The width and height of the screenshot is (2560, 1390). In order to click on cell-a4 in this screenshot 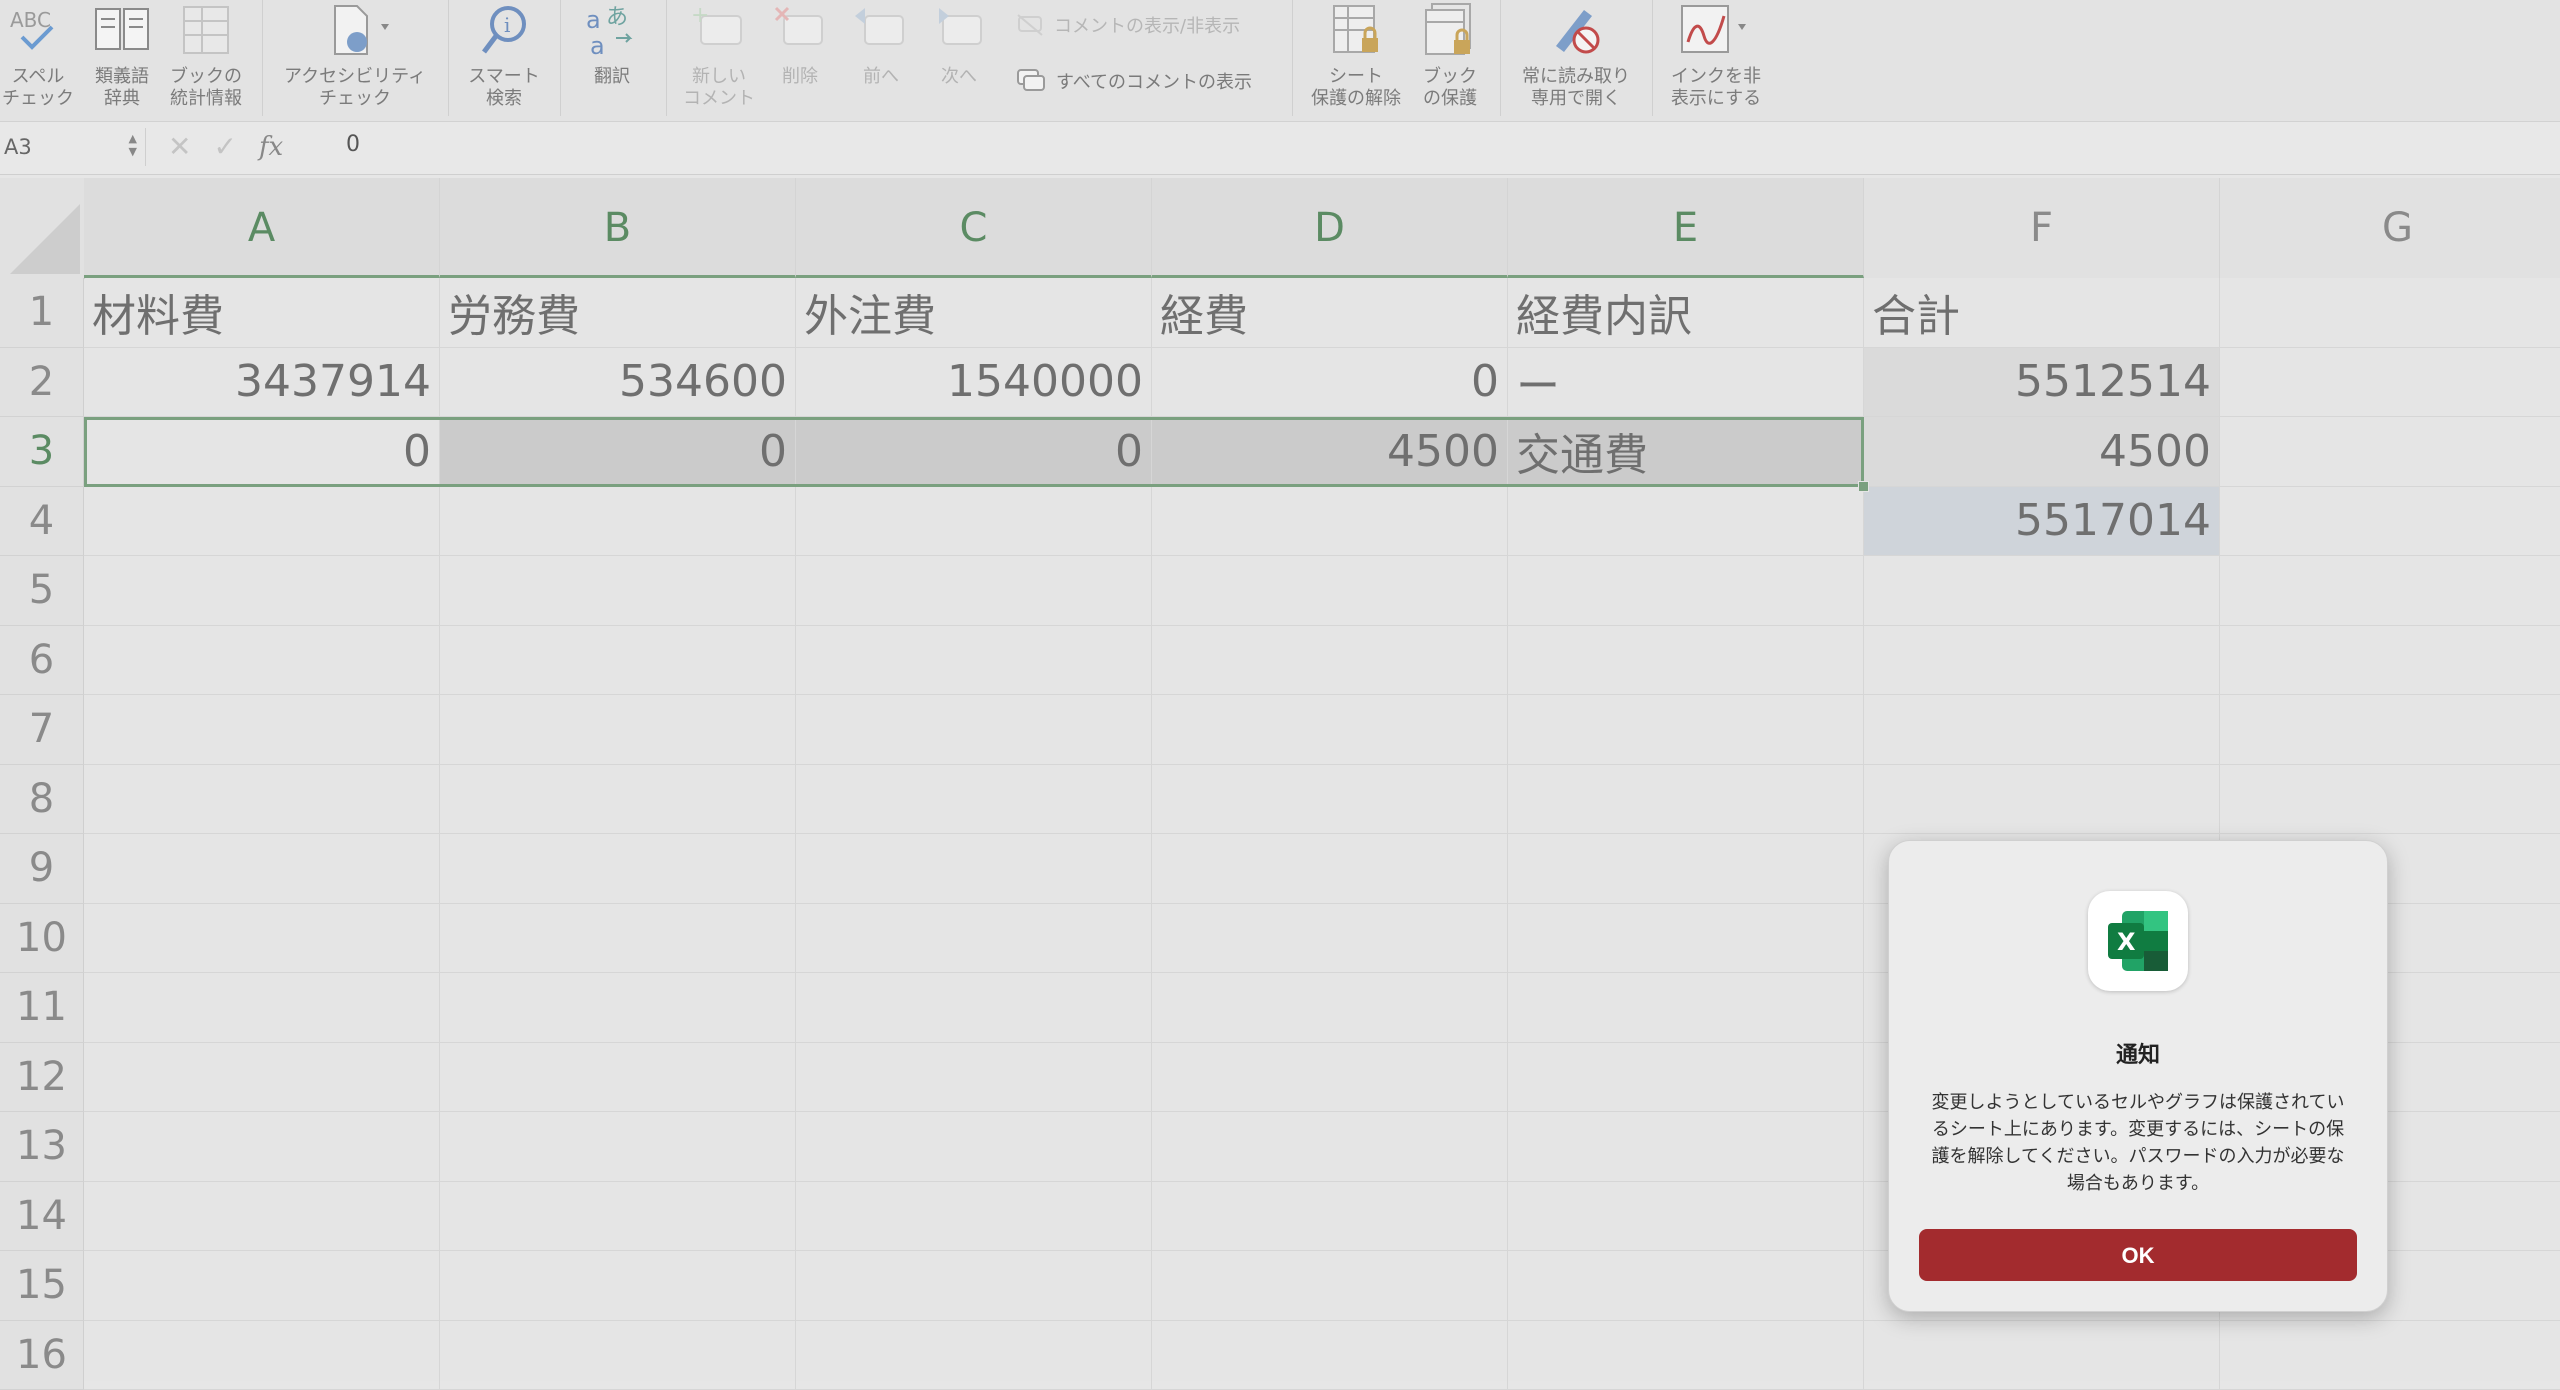, I will do `click(262, 522)`.